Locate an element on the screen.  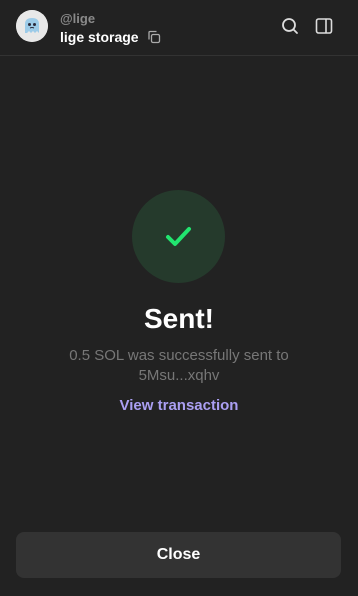
checkmark-icon is located at coordinates (178, 236).